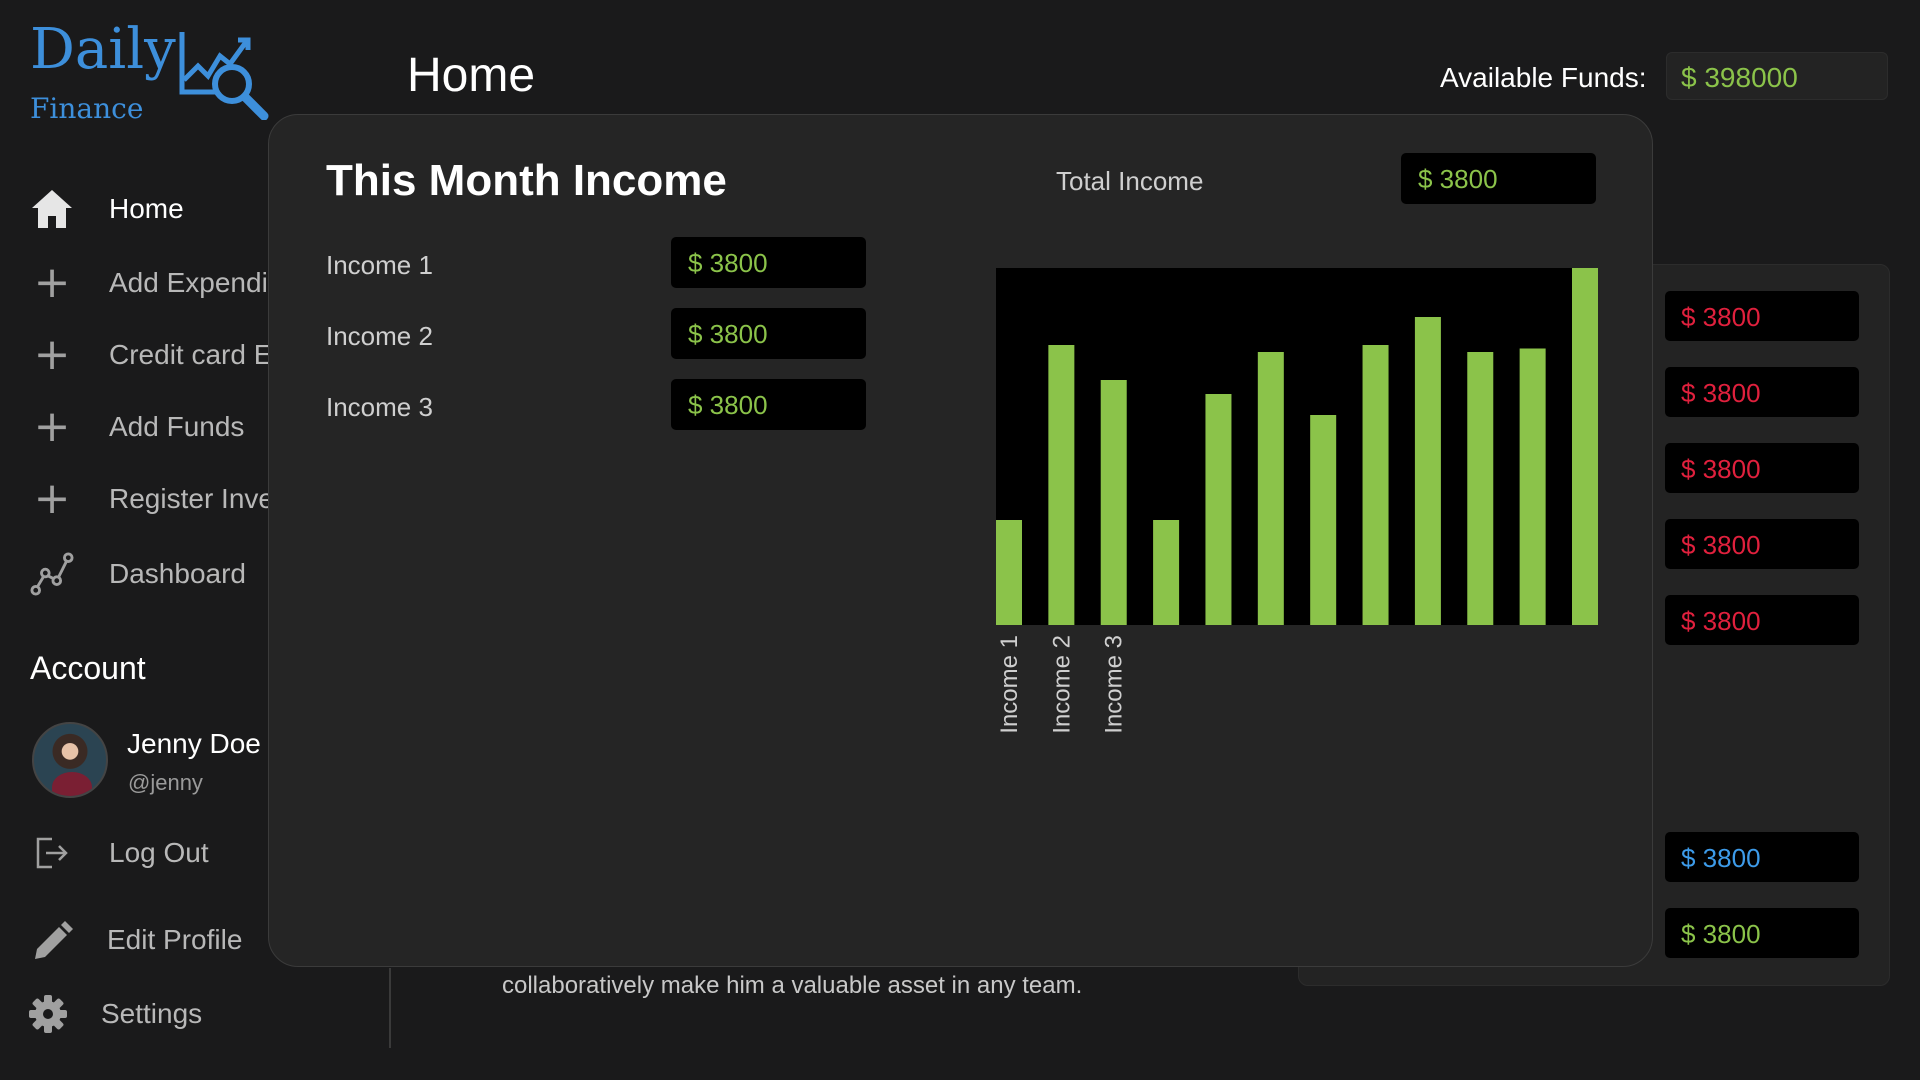 The image size is (1920, 1080). What do you see at coordinates (1762, 857) in the screenshot?
I see `investment-value: $ 3800` at bounding box center [1762, 857].